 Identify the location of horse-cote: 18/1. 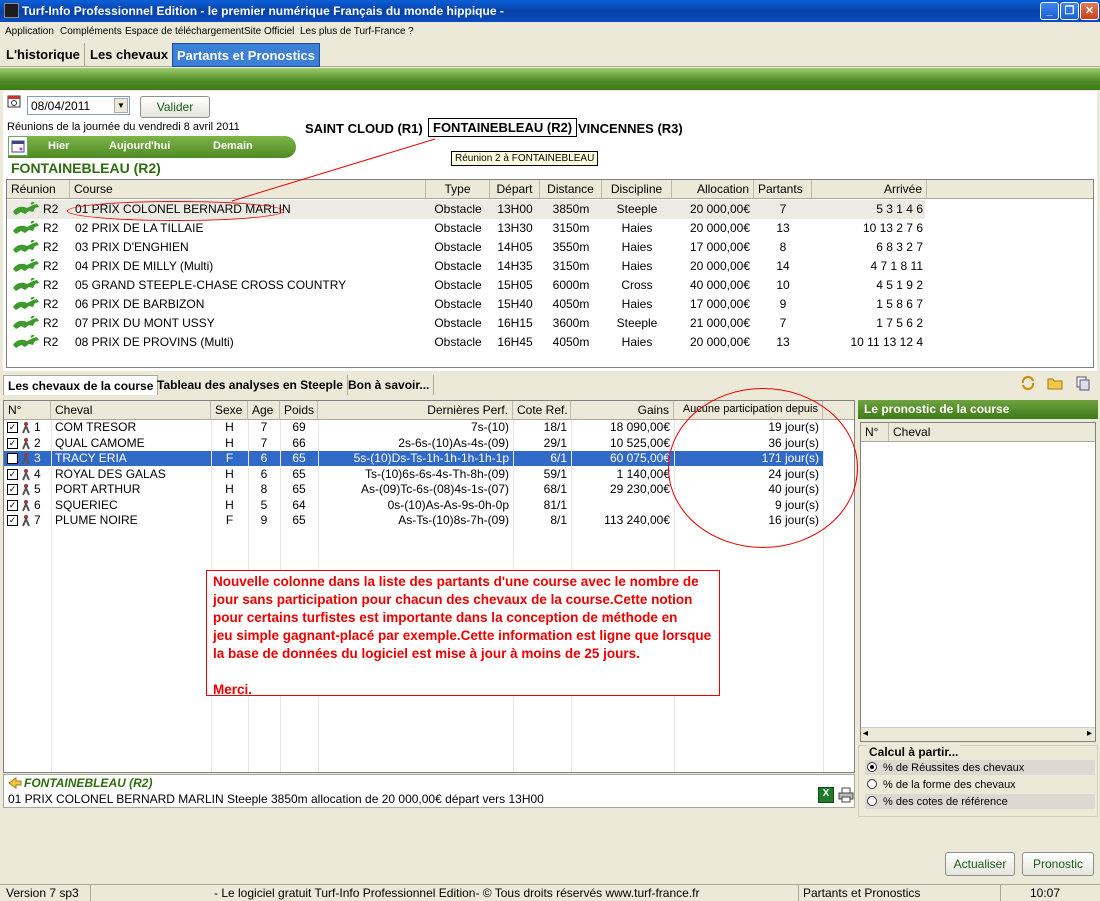
(555, 427).